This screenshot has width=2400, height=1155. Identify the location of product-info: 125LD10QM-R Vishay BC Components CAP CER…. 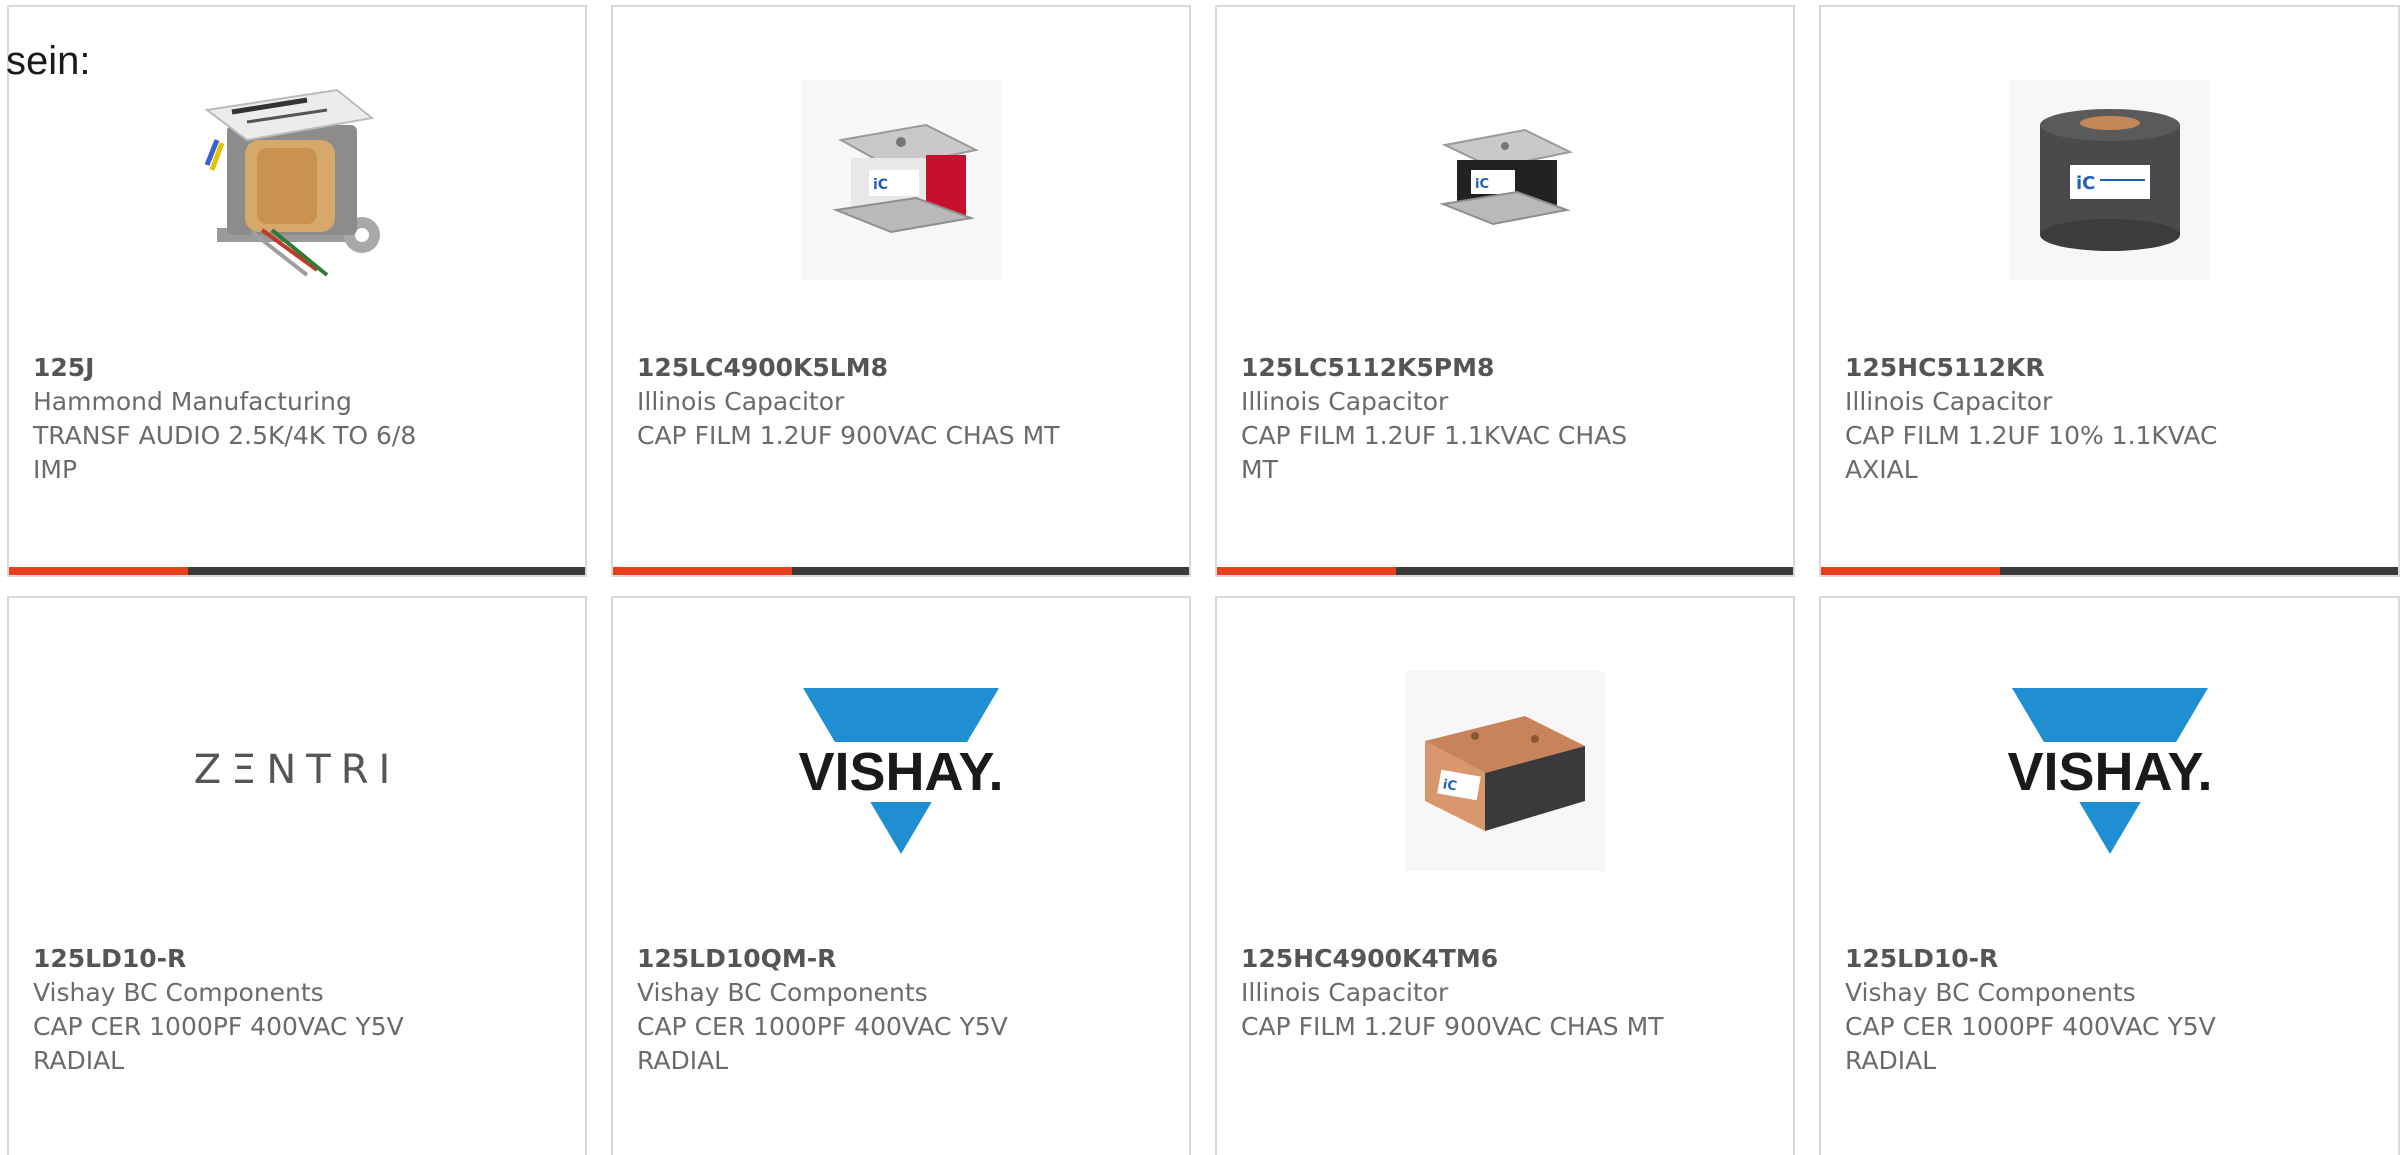
(901, 1010).